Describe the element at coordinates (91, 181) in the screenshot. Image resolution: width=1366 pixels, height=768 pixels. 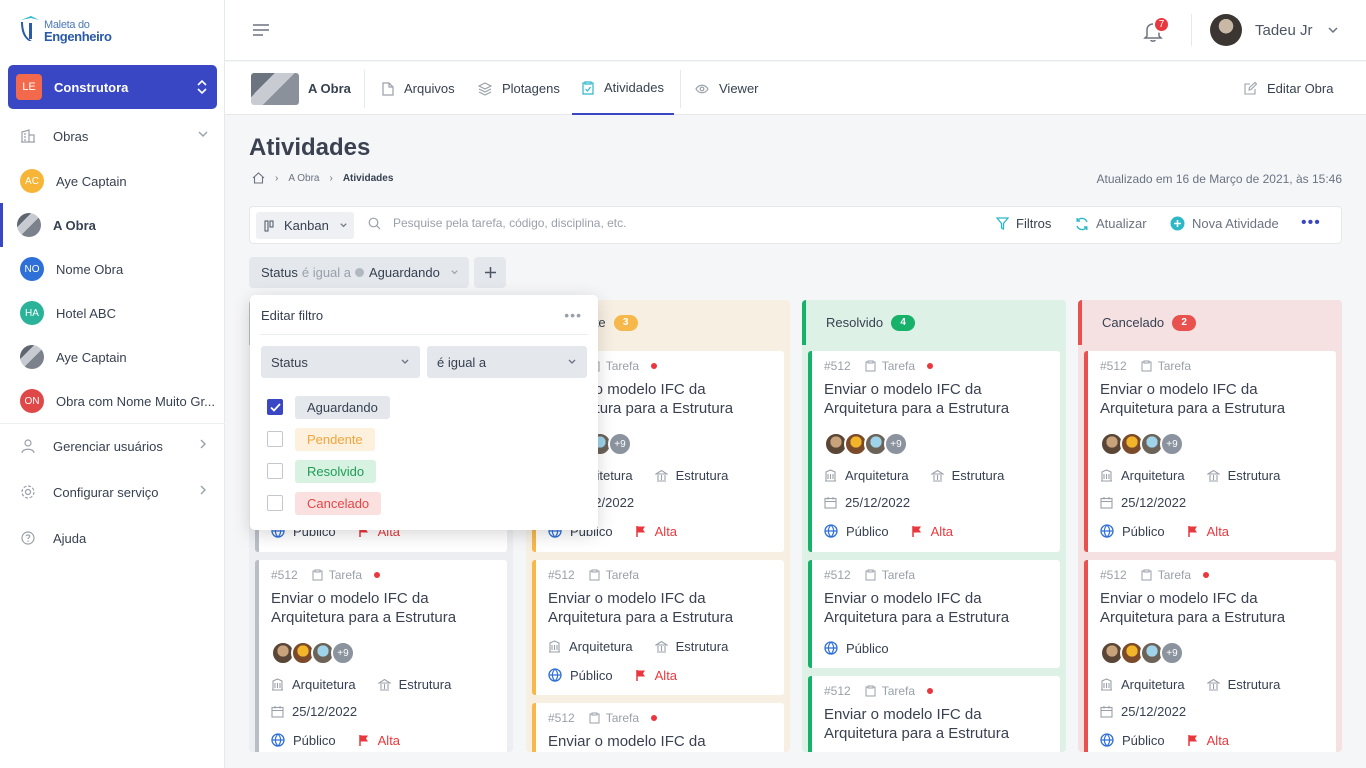
I see `sidebar-obra-label: Aye Captain` at that location.